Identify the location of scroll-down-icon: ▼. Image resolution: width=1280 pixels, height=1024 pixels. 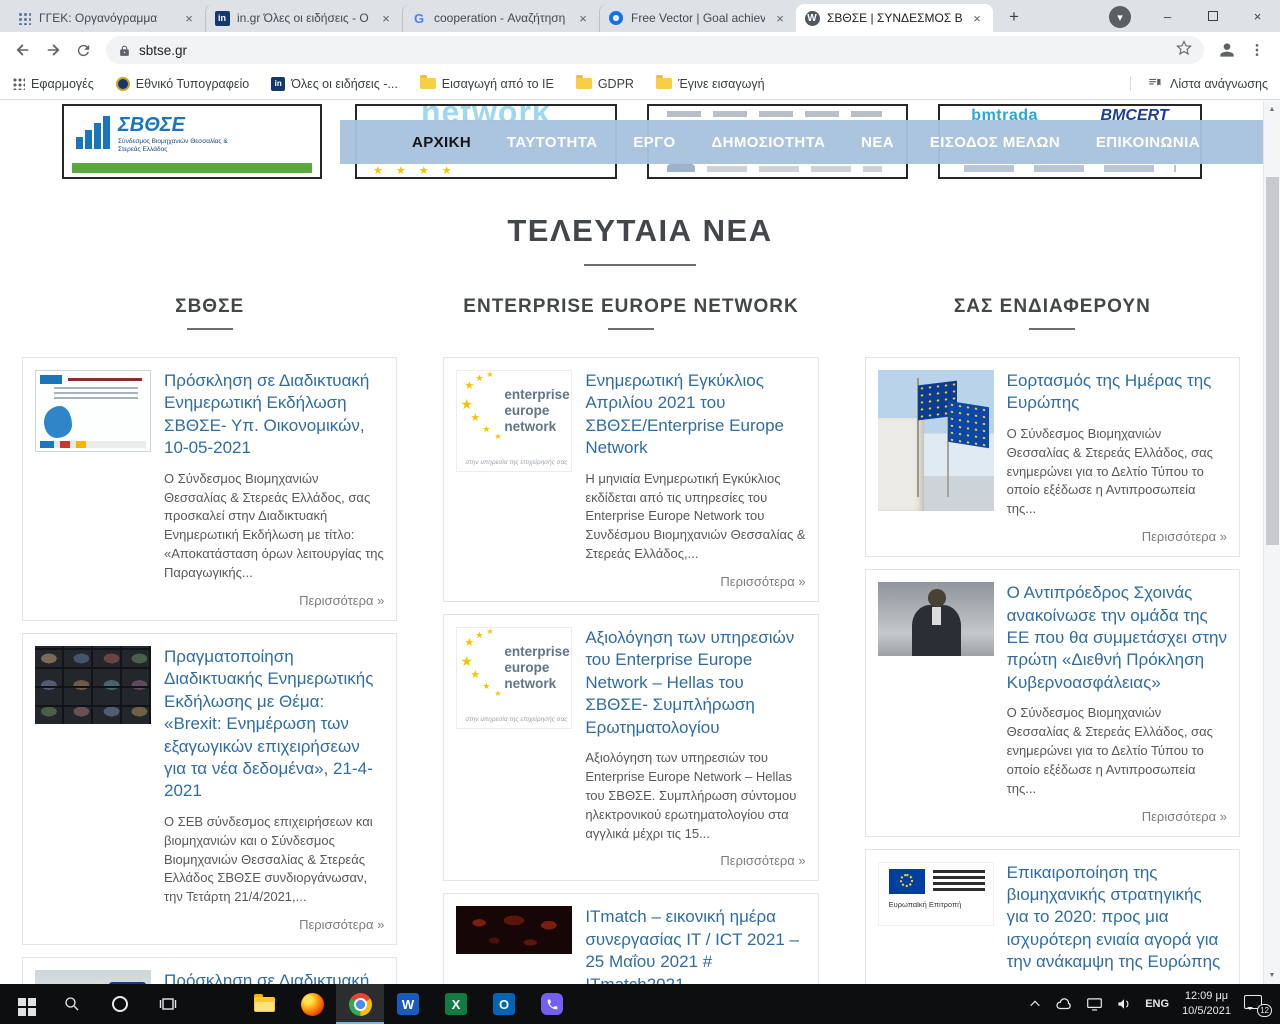
(1272, 975).